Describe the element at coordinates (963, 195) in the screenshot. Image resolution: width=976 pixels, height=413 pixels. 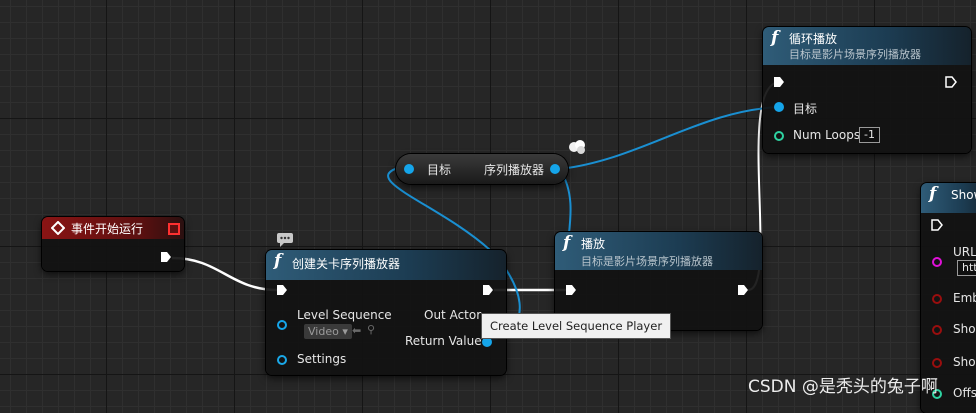
I see `show-node-title: Show` at that location.